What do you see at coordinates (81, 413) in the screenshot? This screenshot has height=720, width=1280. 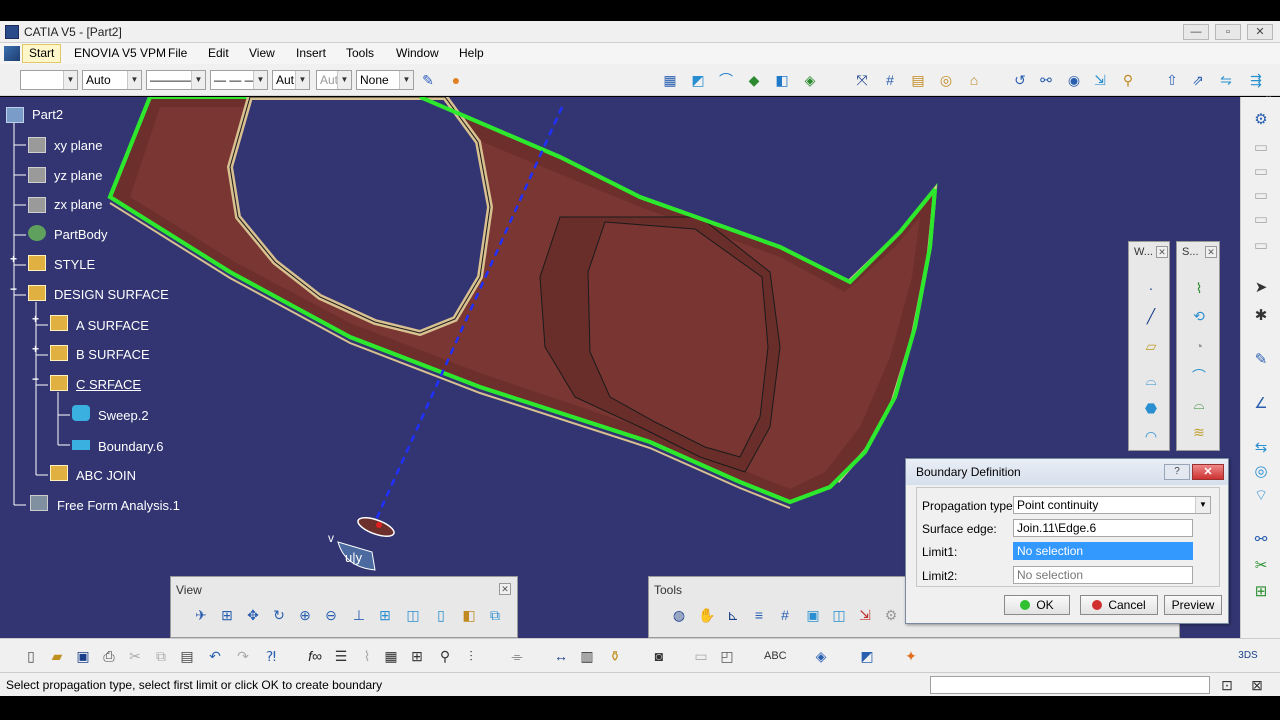 I see `sweep-icon` at bounding box center [81, 413].